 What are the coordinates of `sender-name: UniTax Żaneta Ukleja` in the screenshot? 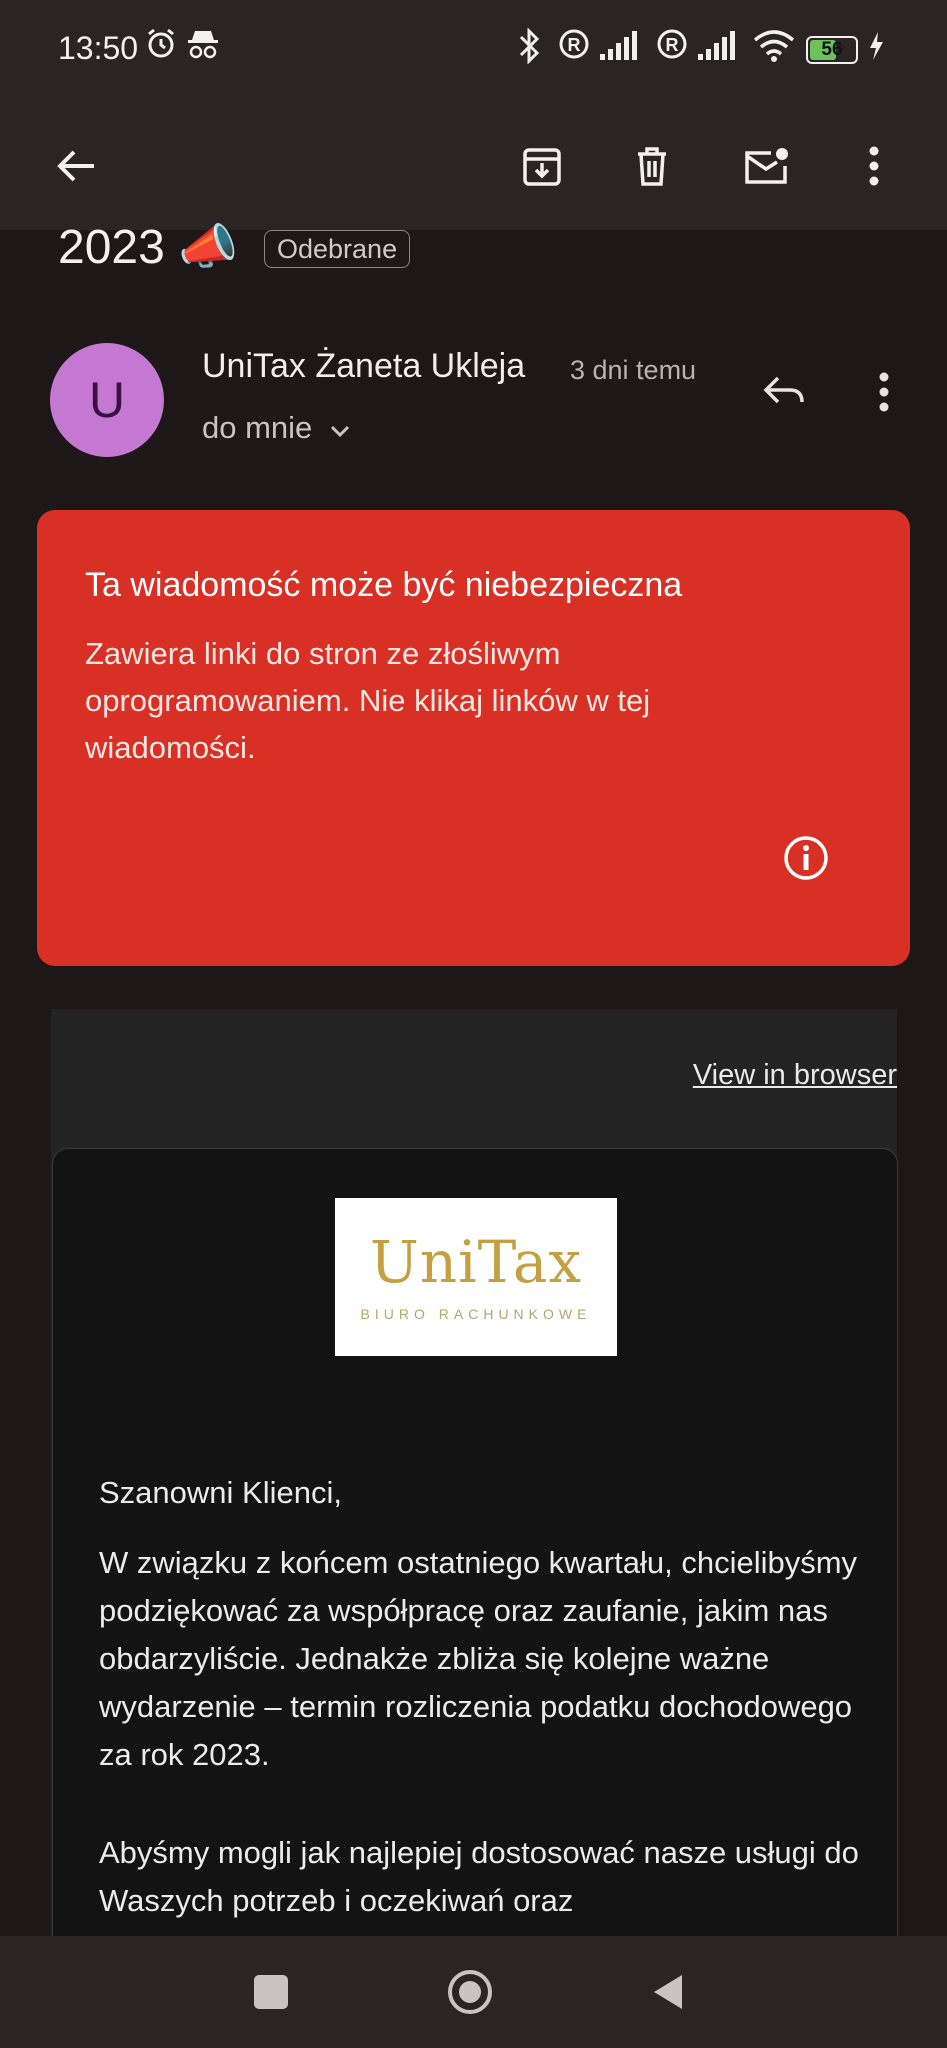 It's located at (364, 366).